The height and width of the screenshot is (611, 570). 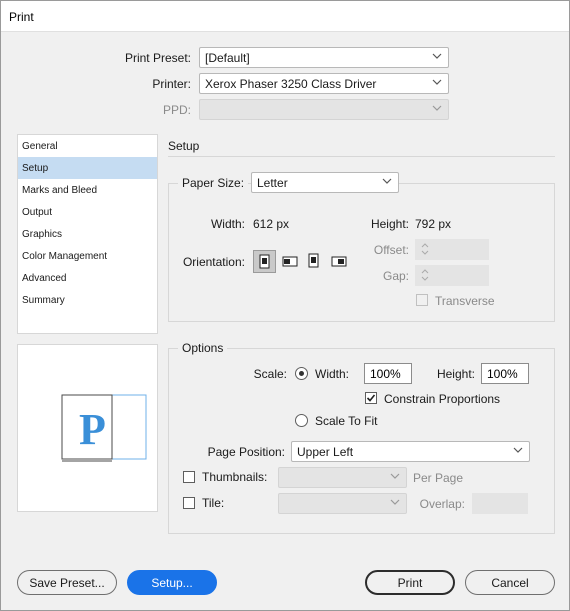 What do you see at coordinates (21, 17) in the screenshot?
I see `window-title: Print` at bounding box center [21, 17].